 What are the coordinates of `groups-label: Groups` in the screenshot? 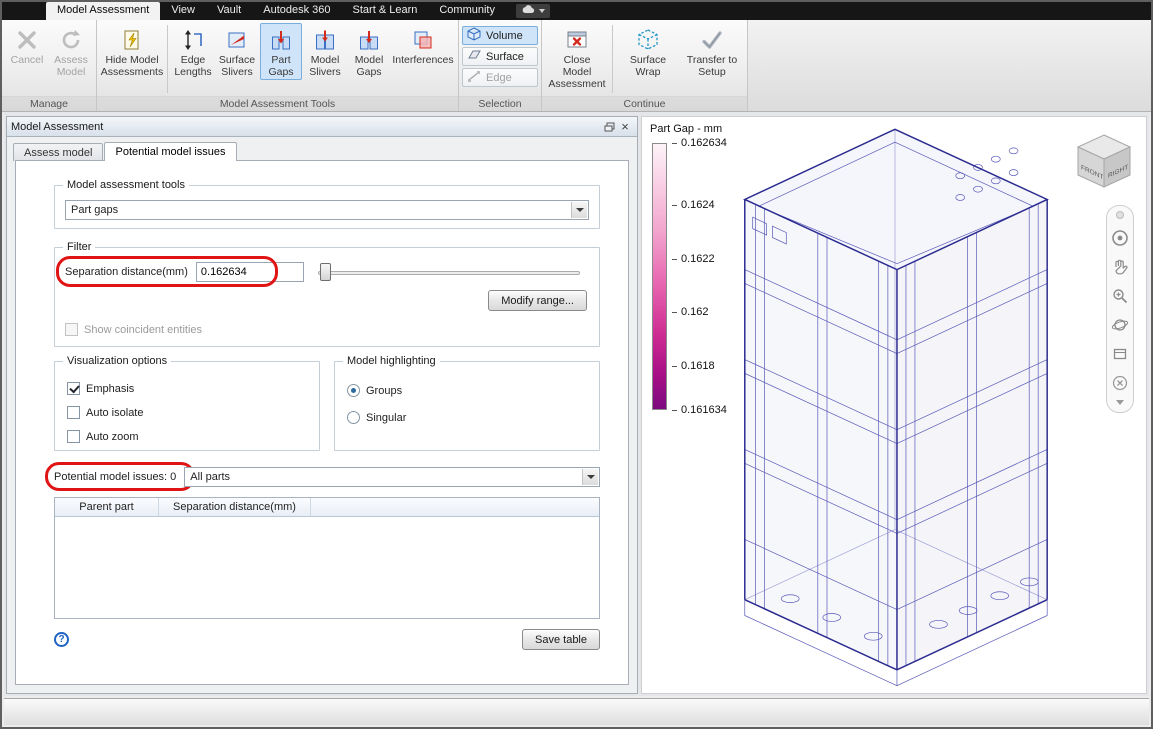 It's located at (384, 390).